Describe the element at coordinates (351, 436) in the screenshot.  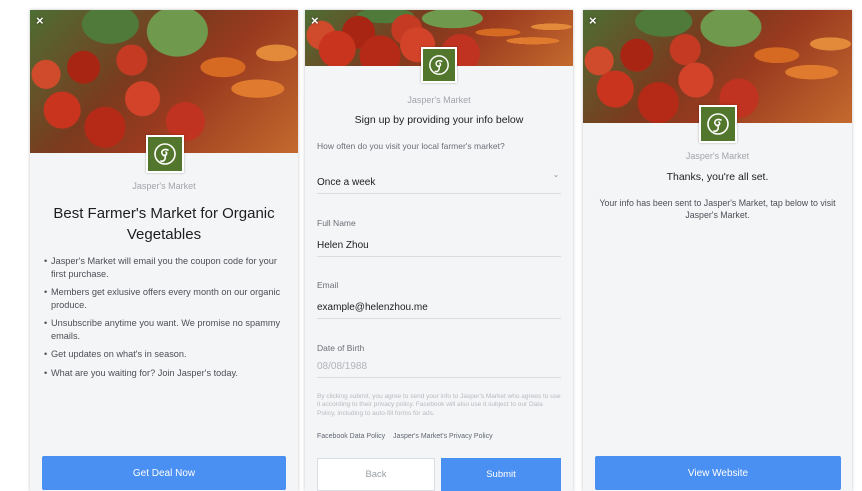
I see `facebook-data-policy-link: Facebook Data Policy` at that location.